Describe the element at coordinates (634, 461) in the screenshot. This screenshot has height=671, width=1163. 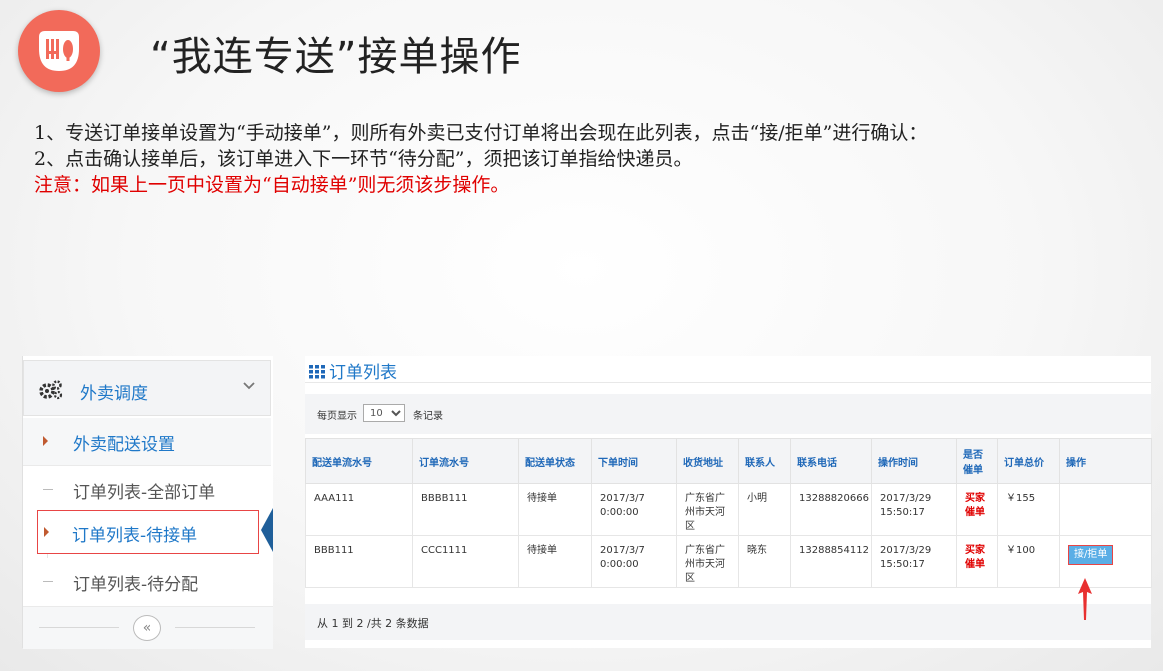
I see `column-header: 下单时间` at that location.